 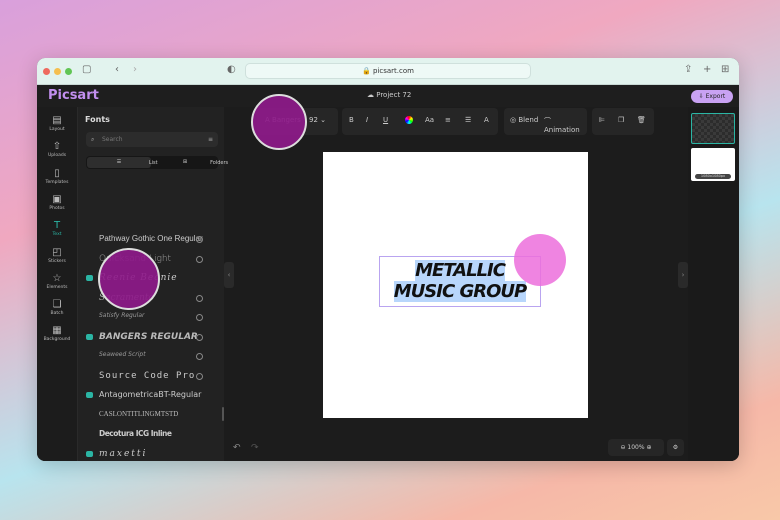 What do you see at coordinates (68, 71) in the screenshot?
I see `maximize-button` at bounding box center [68, 71].